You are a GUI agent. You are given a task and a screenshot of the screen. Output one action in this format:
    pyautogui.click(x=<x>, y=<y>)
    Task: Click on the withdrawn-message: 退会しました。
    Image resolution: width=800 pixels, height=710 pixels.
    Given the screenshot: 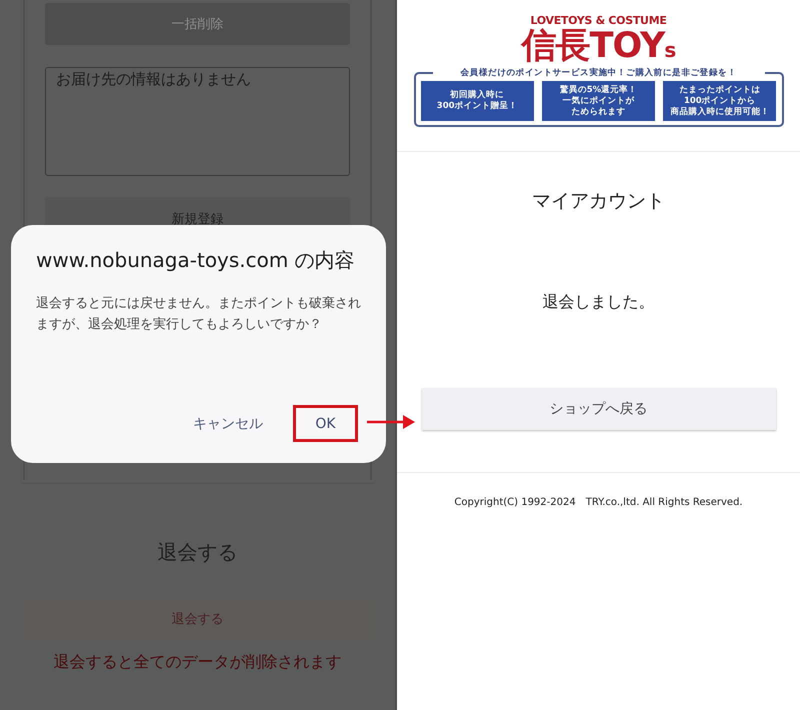 What is the action you would take?
    pyautogui.click(x=598, y=302)
    